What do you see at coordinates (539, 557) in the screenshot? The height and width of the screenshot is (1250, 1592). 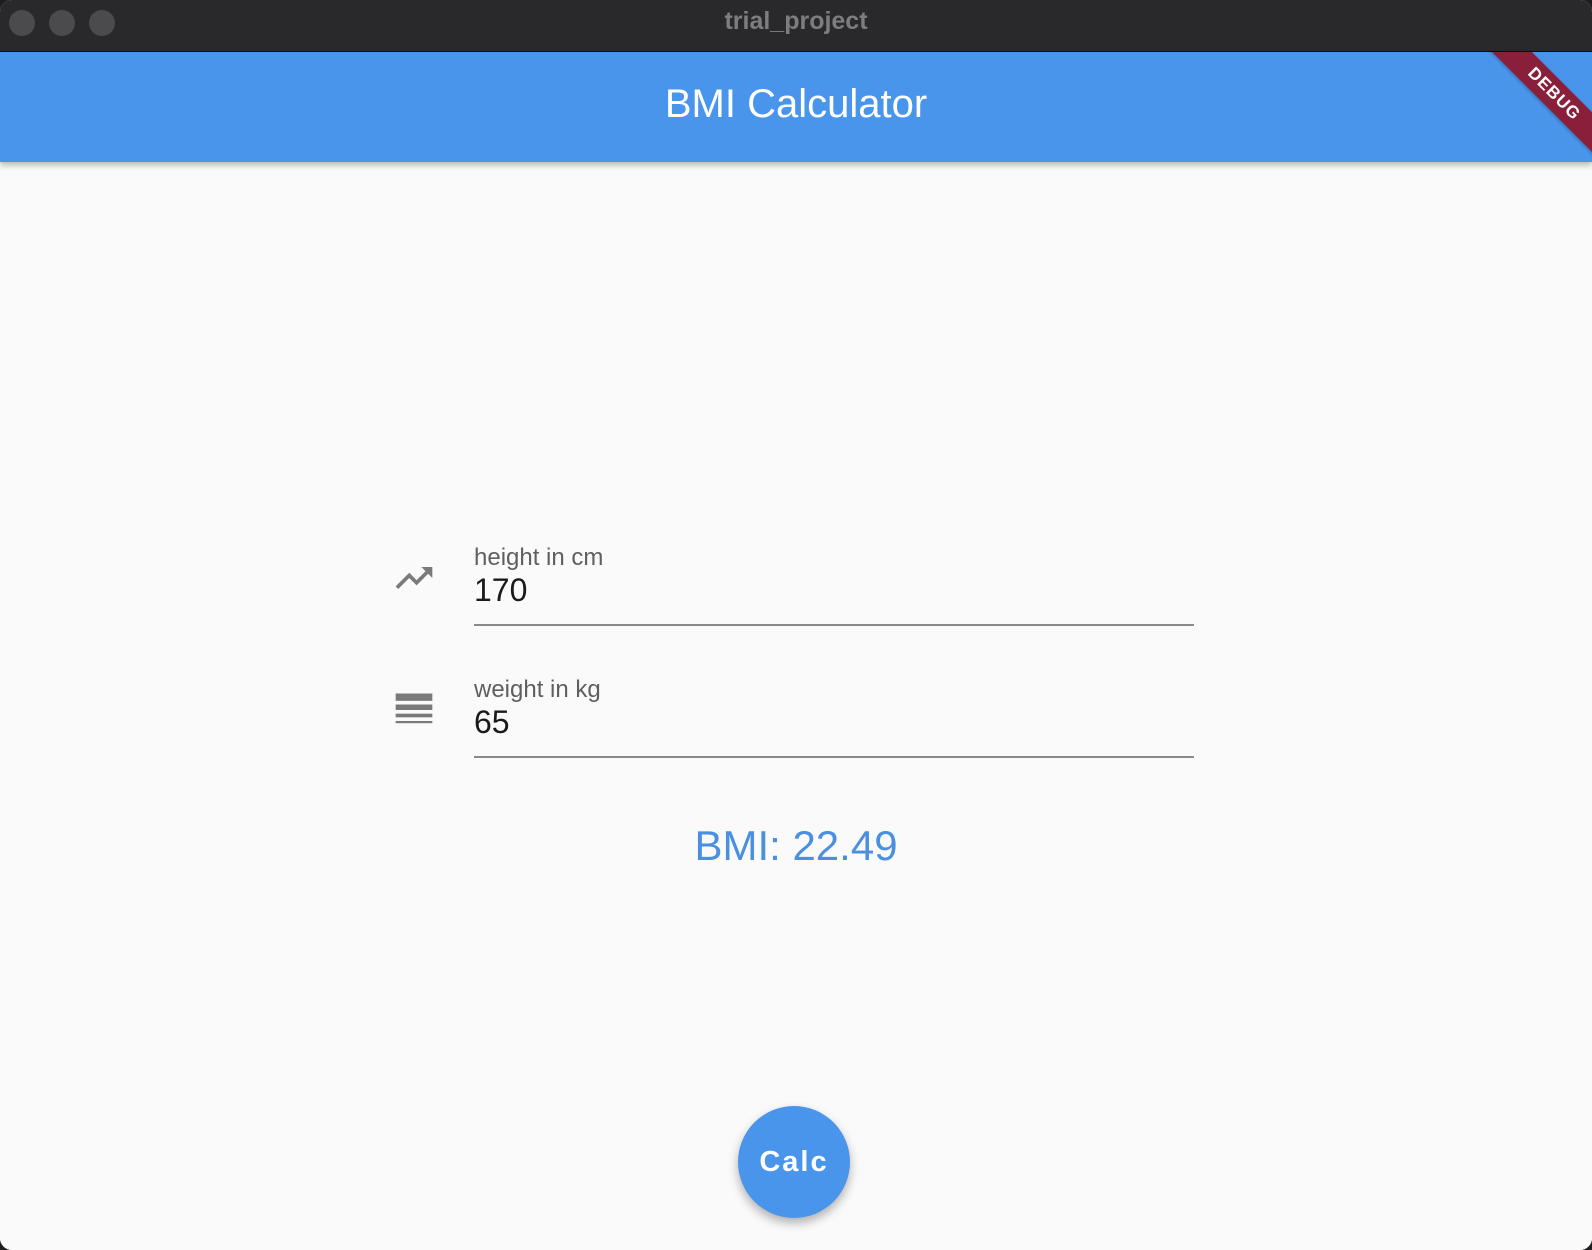 I see `height-input-label: height in cm` at bounding box center [539, 557].